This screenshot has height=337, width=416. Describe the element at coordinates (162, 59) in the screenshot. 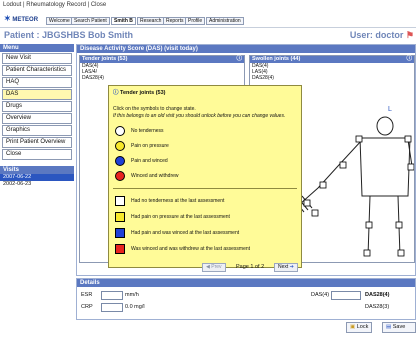

I see `tender-joints-header: Tender joints (53) ⓘ` at that location.